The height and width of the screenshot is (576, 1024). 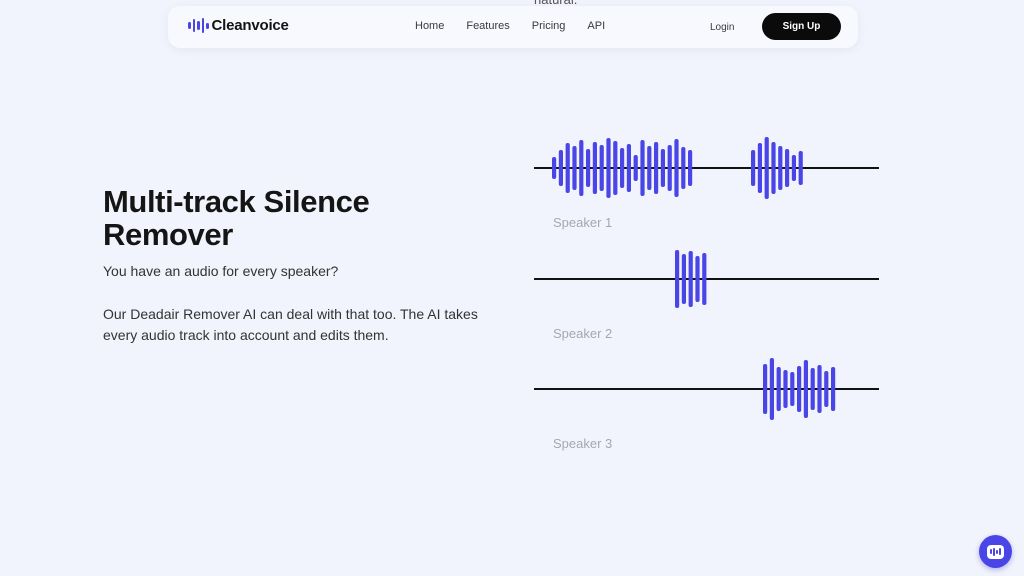 What do you see at coordinates (706, 389) in the screenshot?
I see `speaker-3-track` at bounding box center [706, 389].